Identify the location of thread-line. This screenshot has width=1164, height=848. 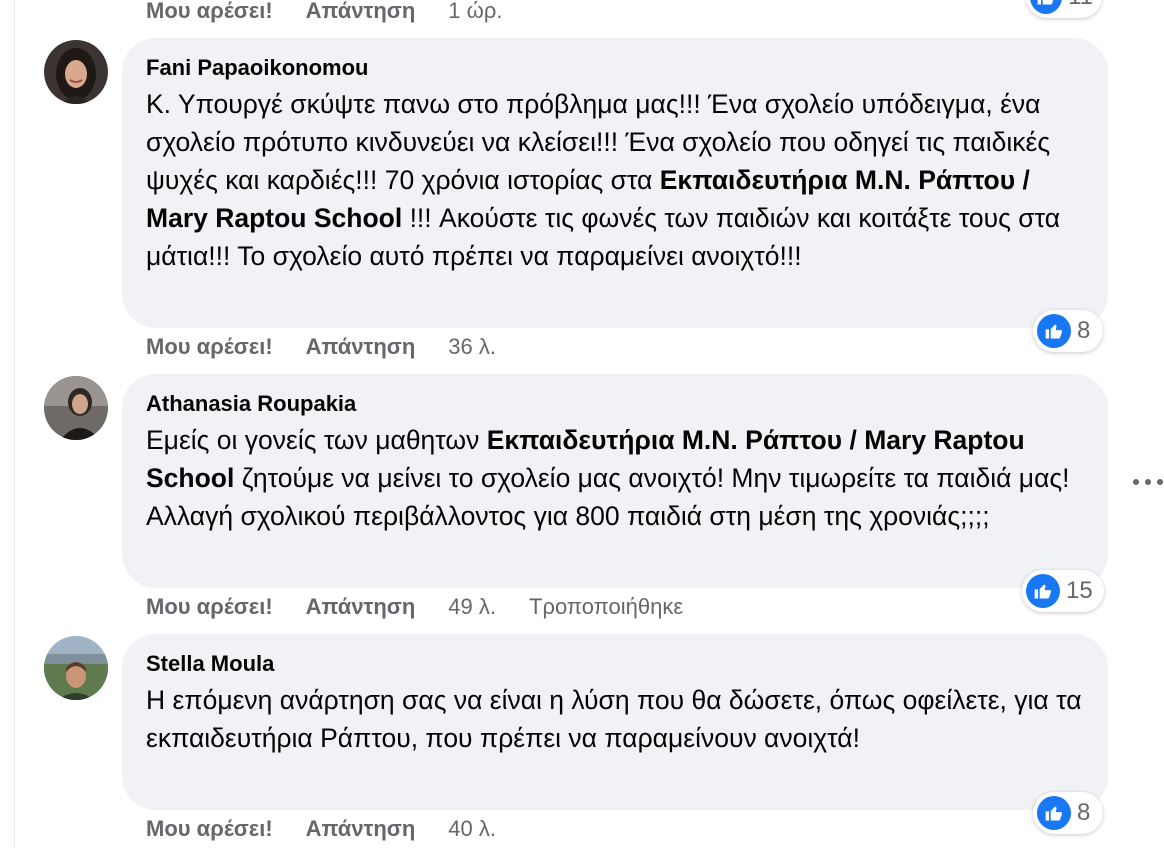
(7, 424).